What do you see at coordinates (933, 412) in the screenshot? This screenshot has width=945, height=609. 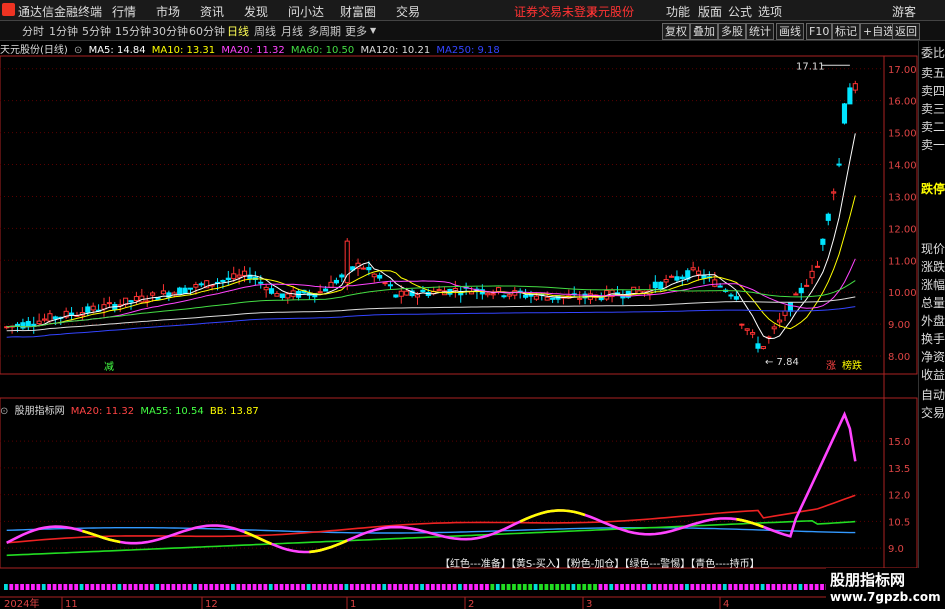 I see `panel-label-trade: 交易` at bounding box center [933, 412].